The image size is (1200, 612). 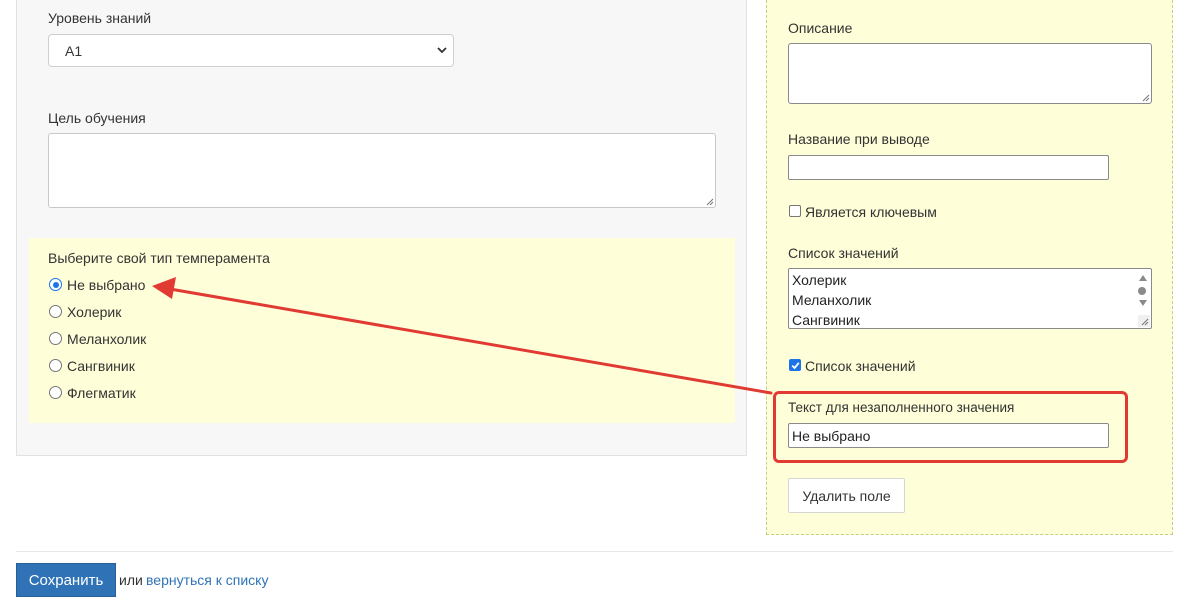 What do you see at coordinates (901, 407) in the screenshot?
I see `empty-value-text-label: Текст для незаполненного значения` at bounding box center [901, 407].